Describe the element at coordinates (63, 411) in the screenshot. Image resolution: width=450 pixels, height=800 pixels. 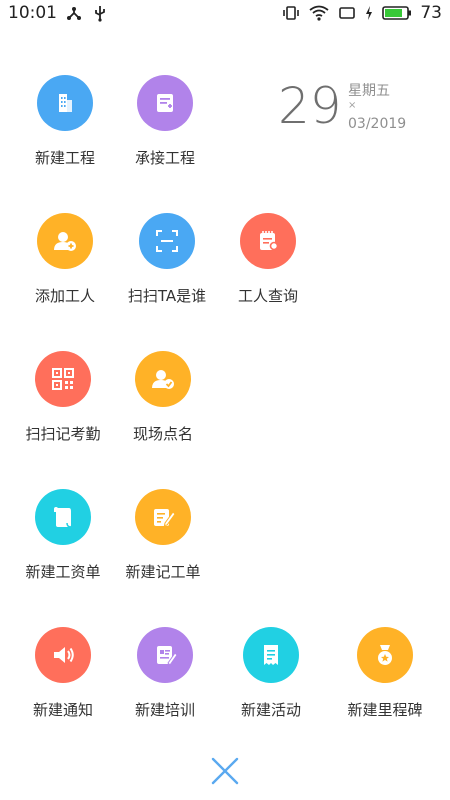
I see `menu-item-scan-attendance: 扫扫记考勤` at that location.